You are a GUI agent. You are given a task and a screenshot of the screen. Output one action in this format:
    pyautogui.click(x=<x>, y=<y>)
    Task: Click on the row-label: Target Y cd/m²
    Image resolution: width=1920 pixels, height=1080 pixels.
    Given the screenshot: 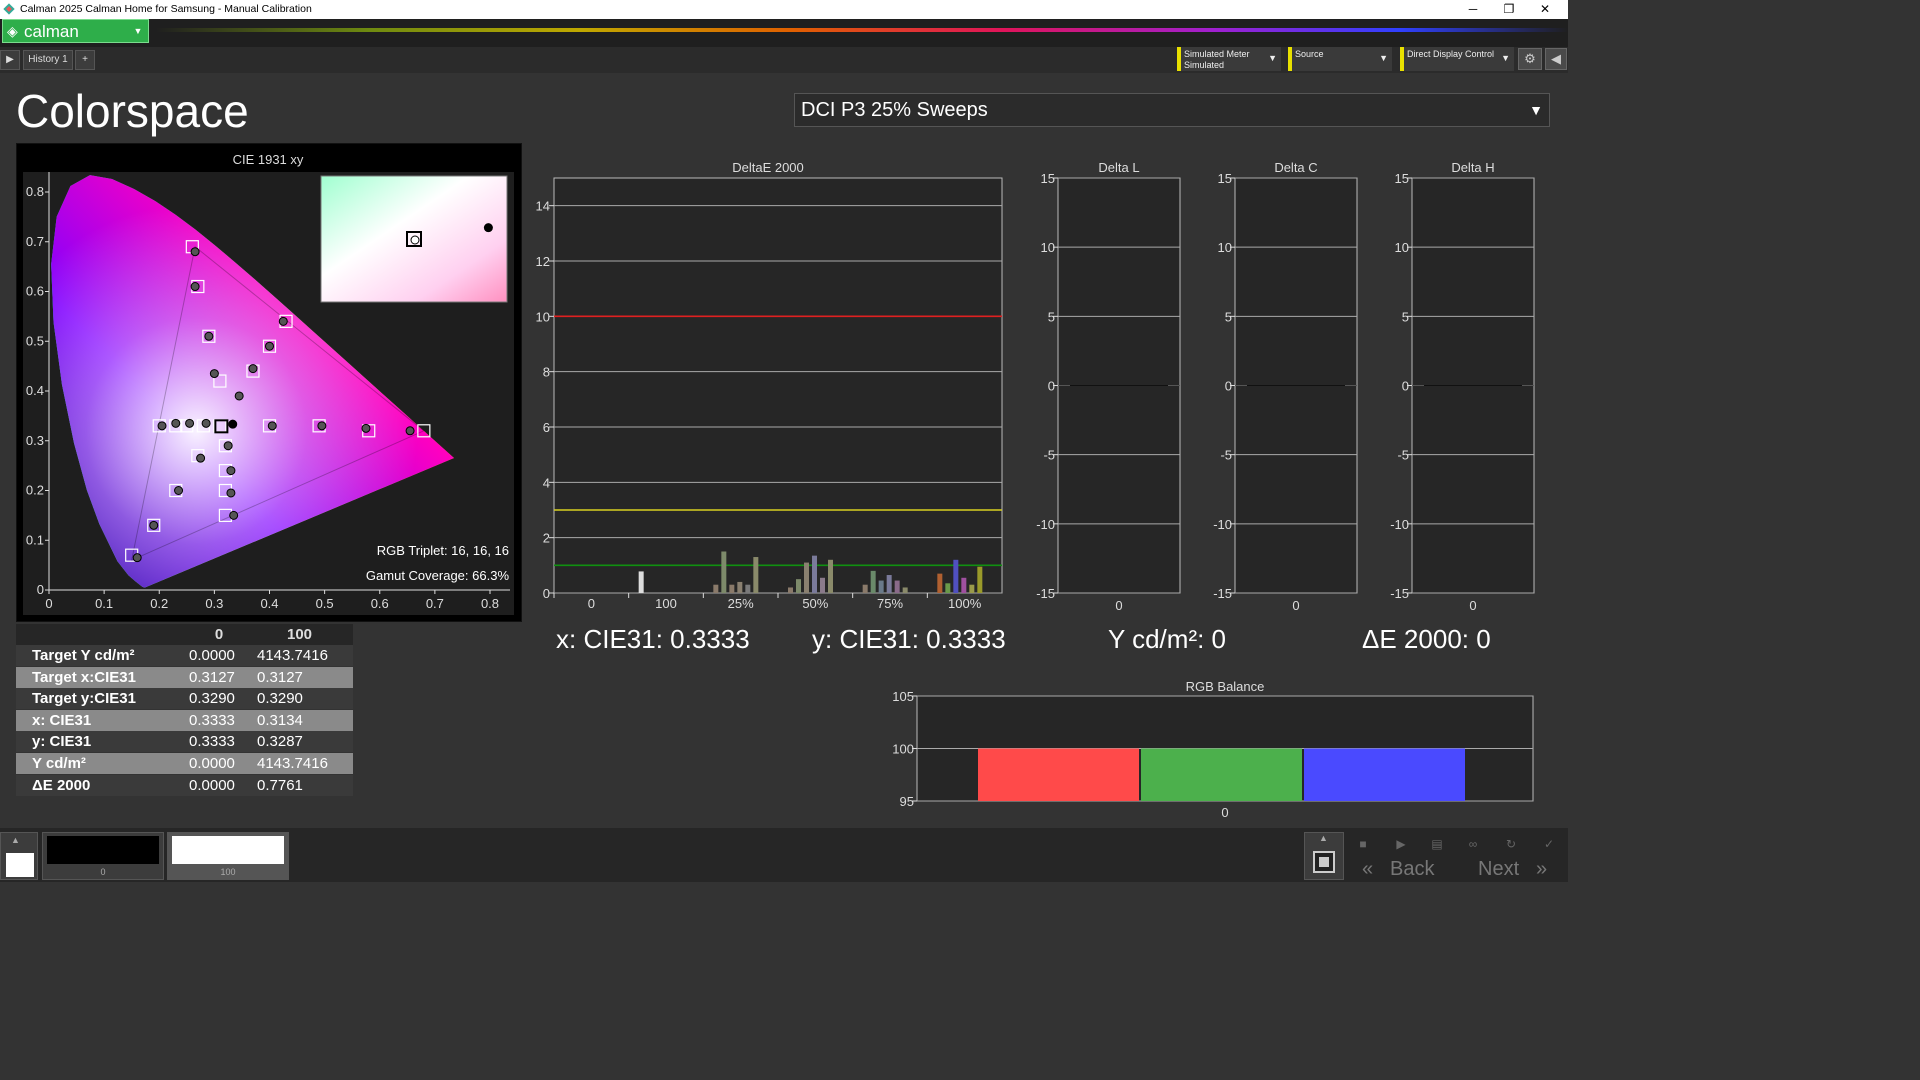 What is the action you would take?
    pyautogui.click(x=83, y=655)
    